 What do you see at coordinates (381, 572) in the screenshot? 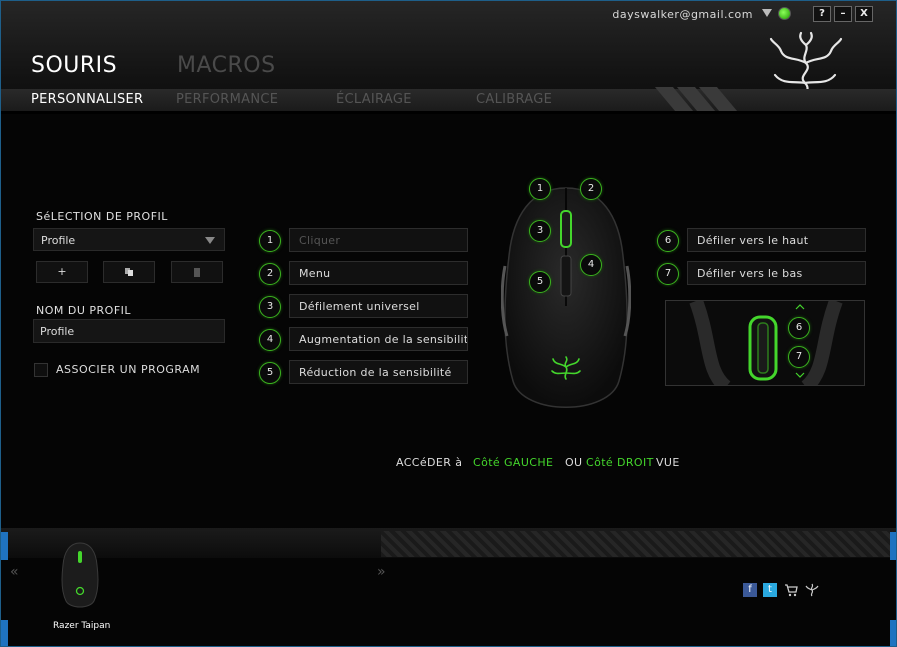
I see `next-device-icon: »` at bounding box center [381, 572].